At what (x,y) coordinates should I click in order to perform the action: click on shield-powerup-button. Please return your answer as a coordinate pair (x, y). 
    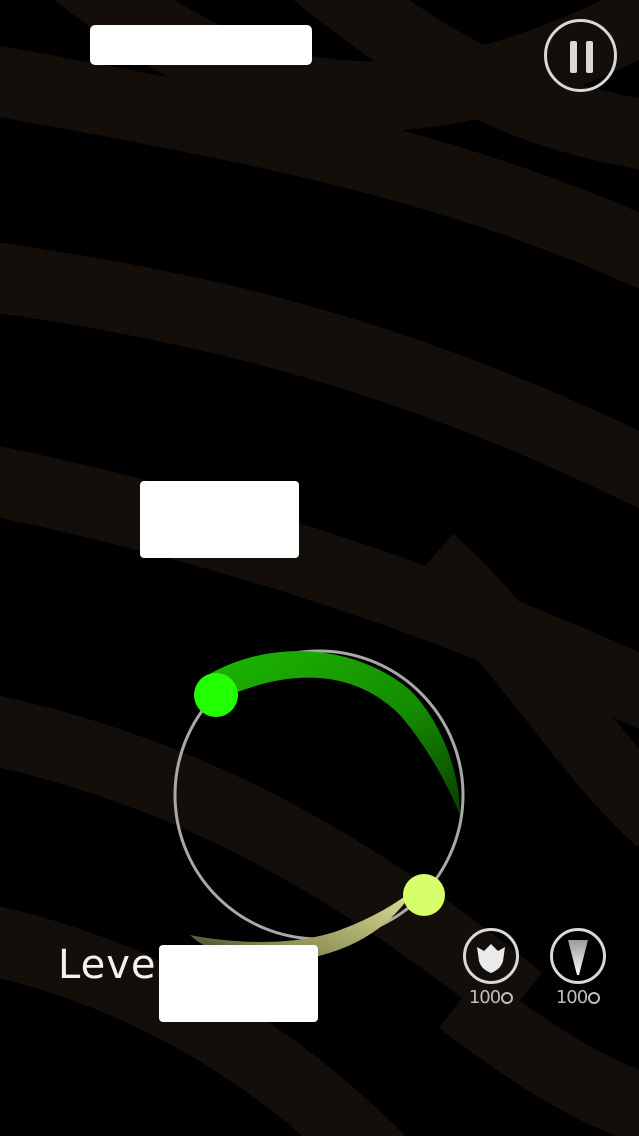
    Looking at the image, I should click on (491, 956).